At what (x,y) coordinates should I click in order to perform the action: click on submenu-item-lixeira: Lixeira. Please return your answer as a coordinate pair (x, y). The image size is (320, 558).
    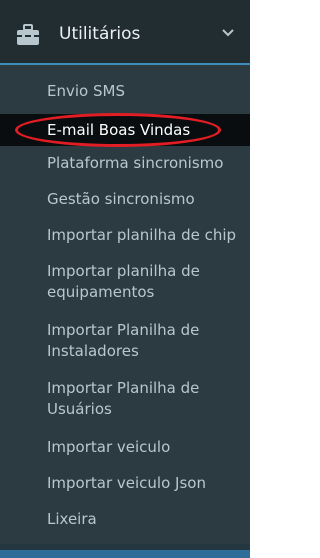
    Looking at the image, I should click on (72, 519).